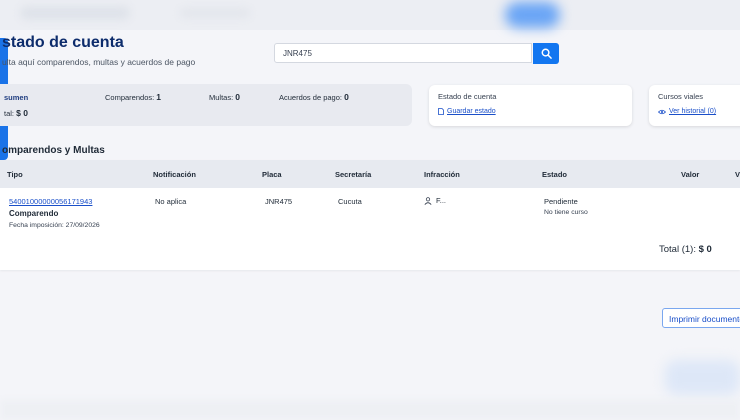 The height and width of the screenshot is (420, 740). I want to click on summary-multas: Multas: 0, so click(225, 97).